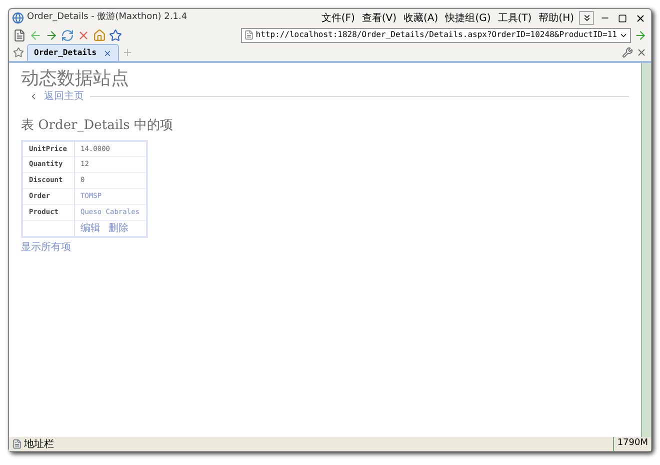 This screenshot has width=660, height=465. What do you see at coordinates (630, 444) in the screenshot?
I see `memory-usage: 1790M` at bounding box center [630, 444].